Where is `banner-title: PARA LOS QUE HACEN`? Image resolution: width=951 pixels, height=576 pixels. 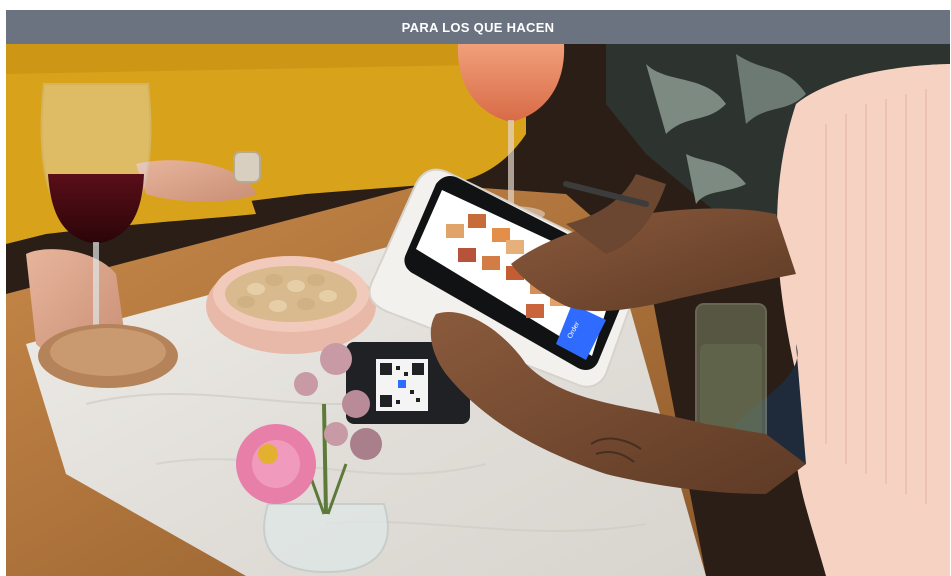
banner-title: PARA LOS QUE HACEN is located at coordinates (478, 27).